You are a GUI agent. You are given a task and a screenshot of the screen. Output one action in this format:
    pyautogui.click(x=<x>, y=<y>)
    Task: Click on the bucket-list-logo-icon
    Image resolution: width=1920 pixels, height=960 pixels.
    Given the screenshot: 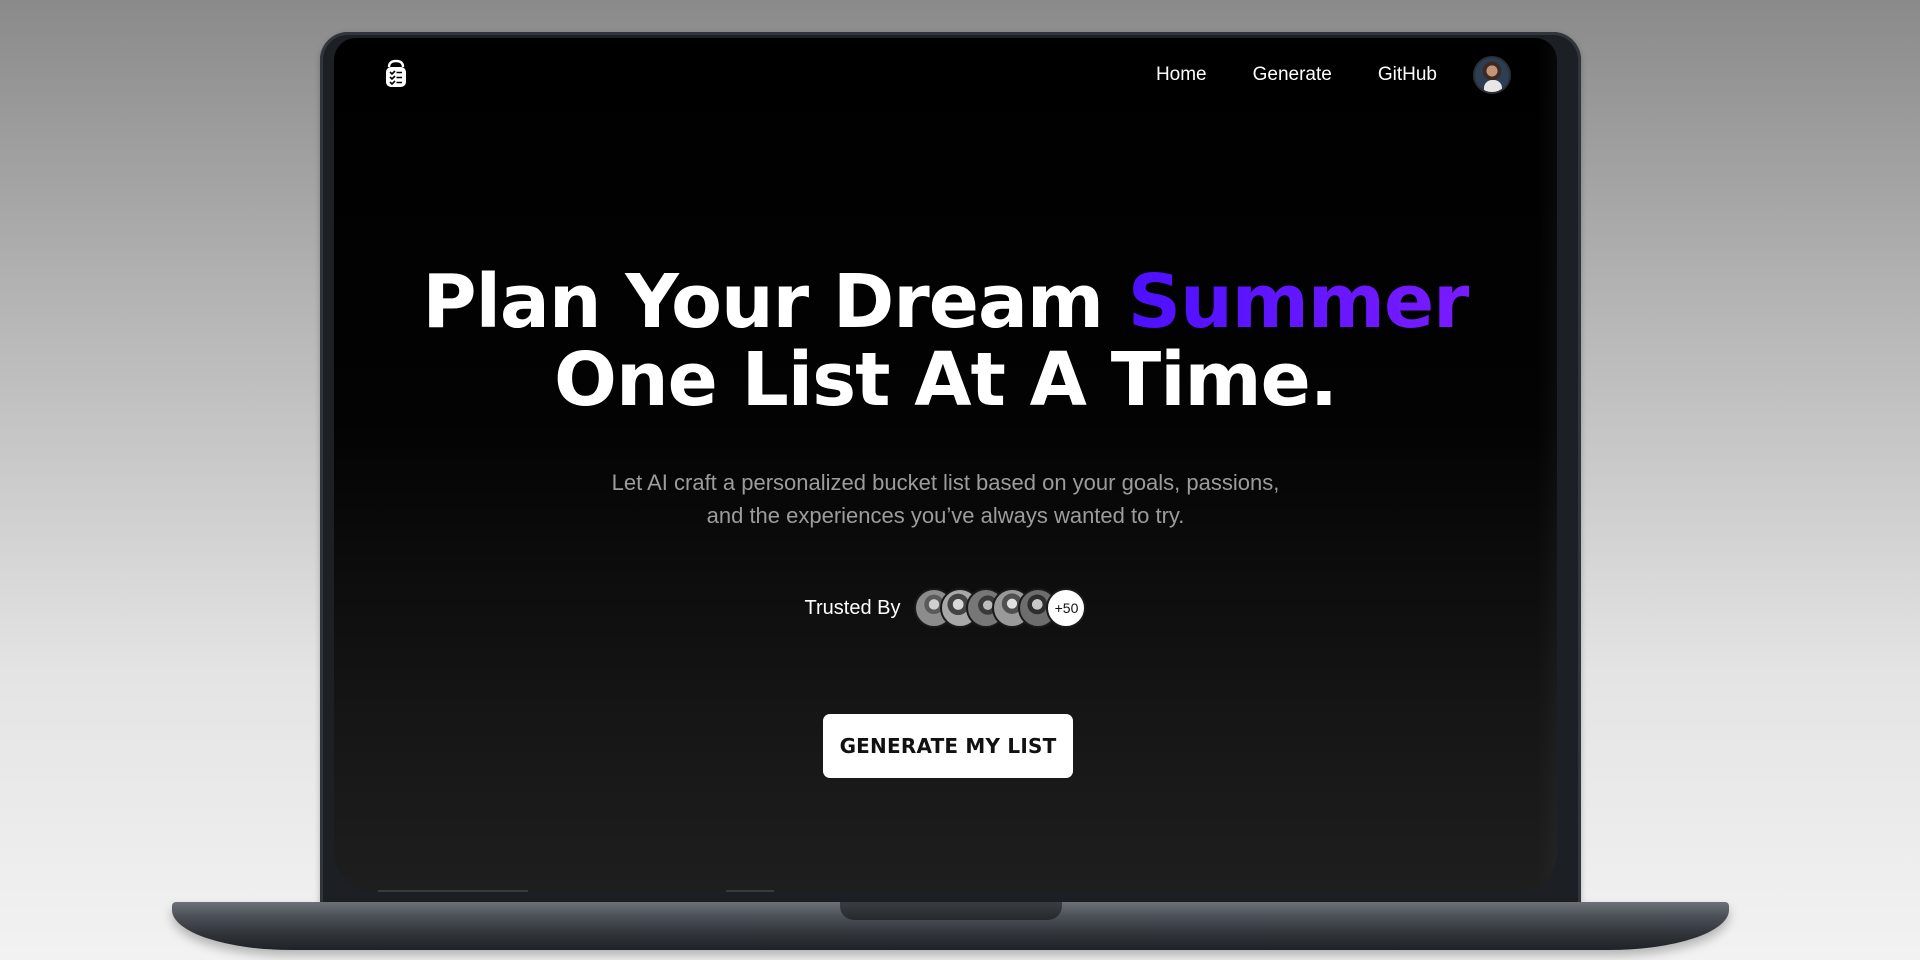 What is the action you would take?
    pyautogui.click(x=396, y=74)
    